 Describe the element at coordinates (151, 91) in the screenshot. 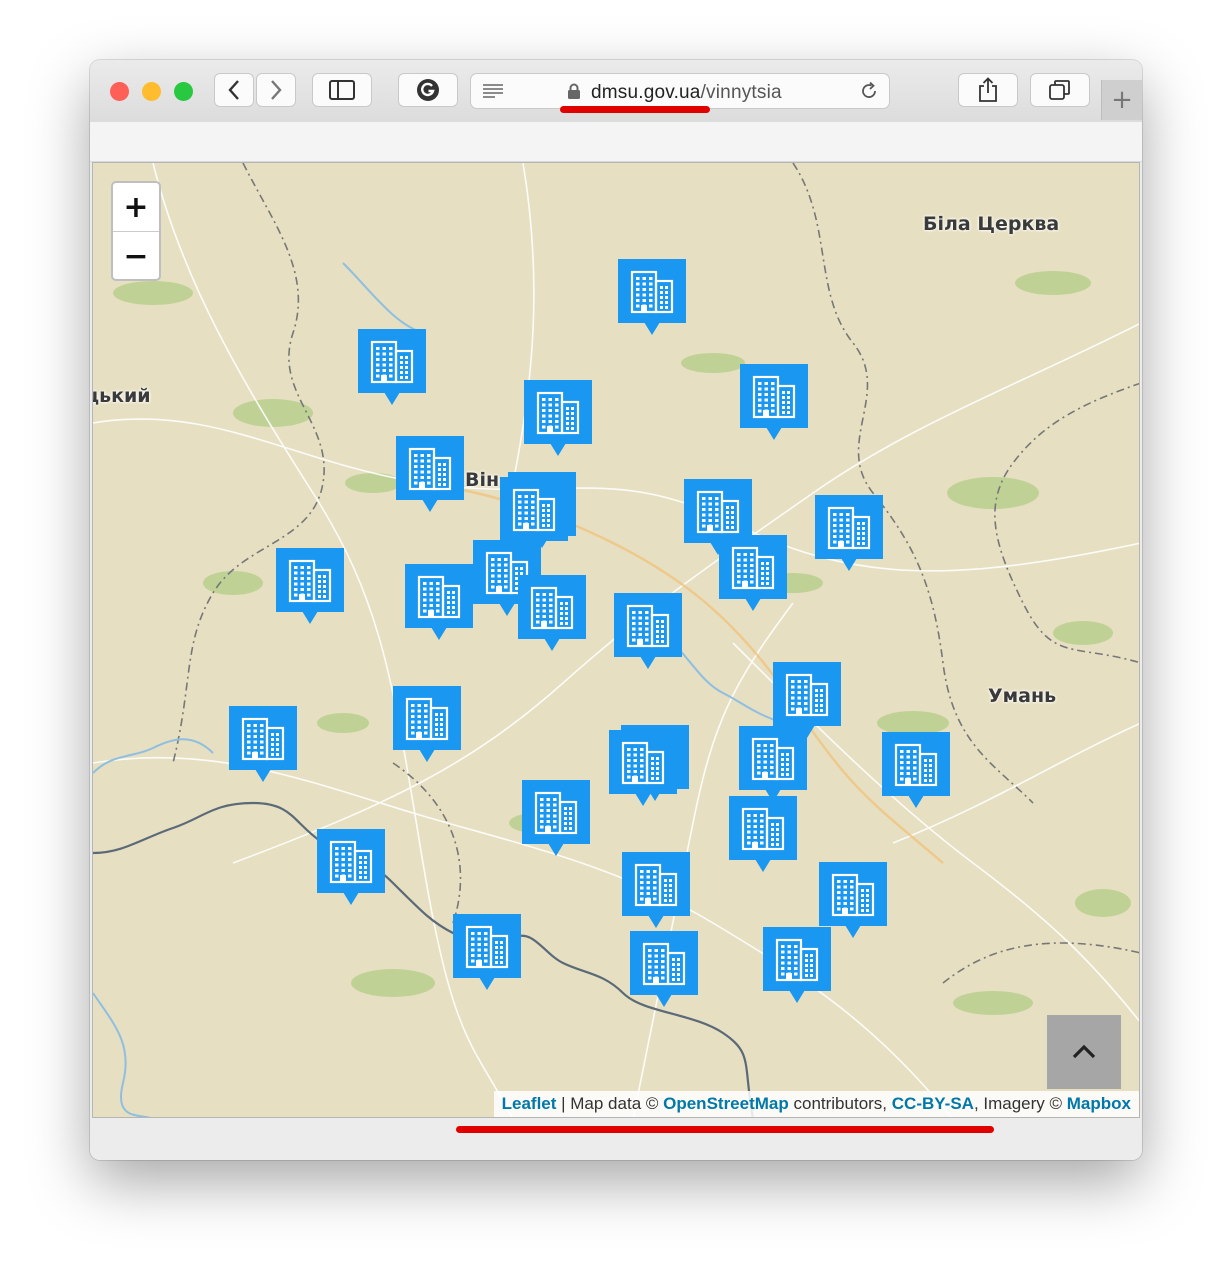

I see `minimize-window-button` at that location.